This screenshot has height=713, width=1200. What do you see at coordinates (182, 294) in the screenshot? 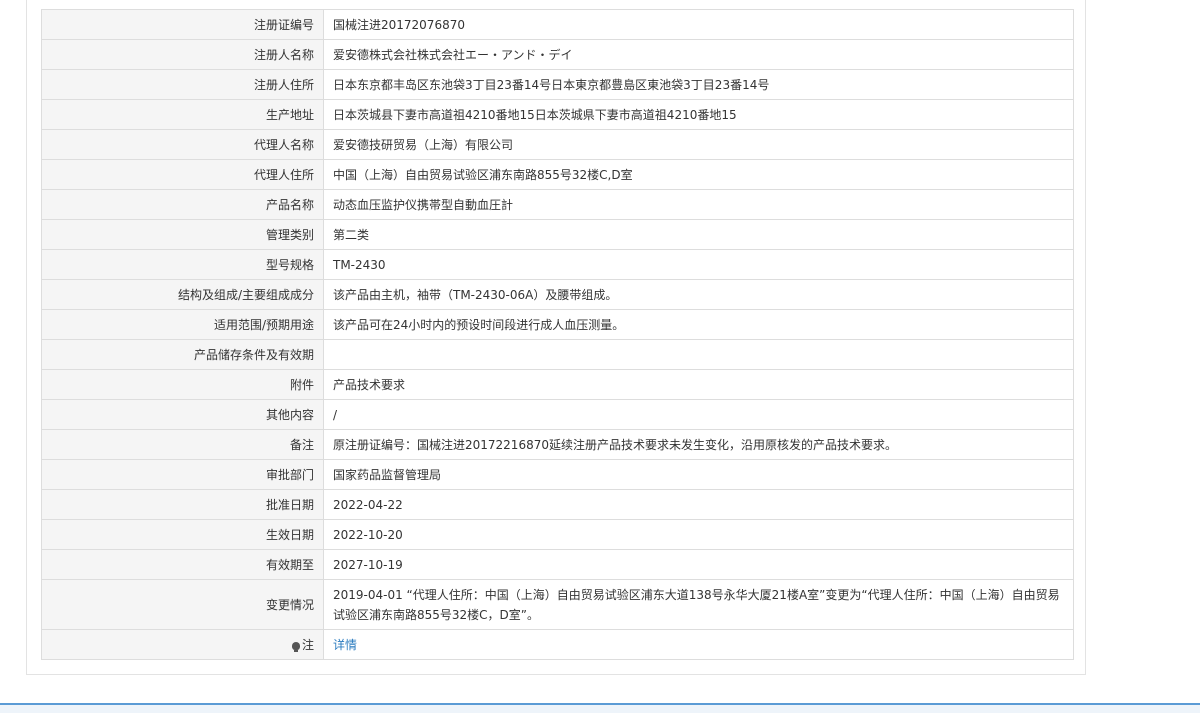
I see `row-label: 结构及组成/主要组成成分` at bounding box center [182, 294].